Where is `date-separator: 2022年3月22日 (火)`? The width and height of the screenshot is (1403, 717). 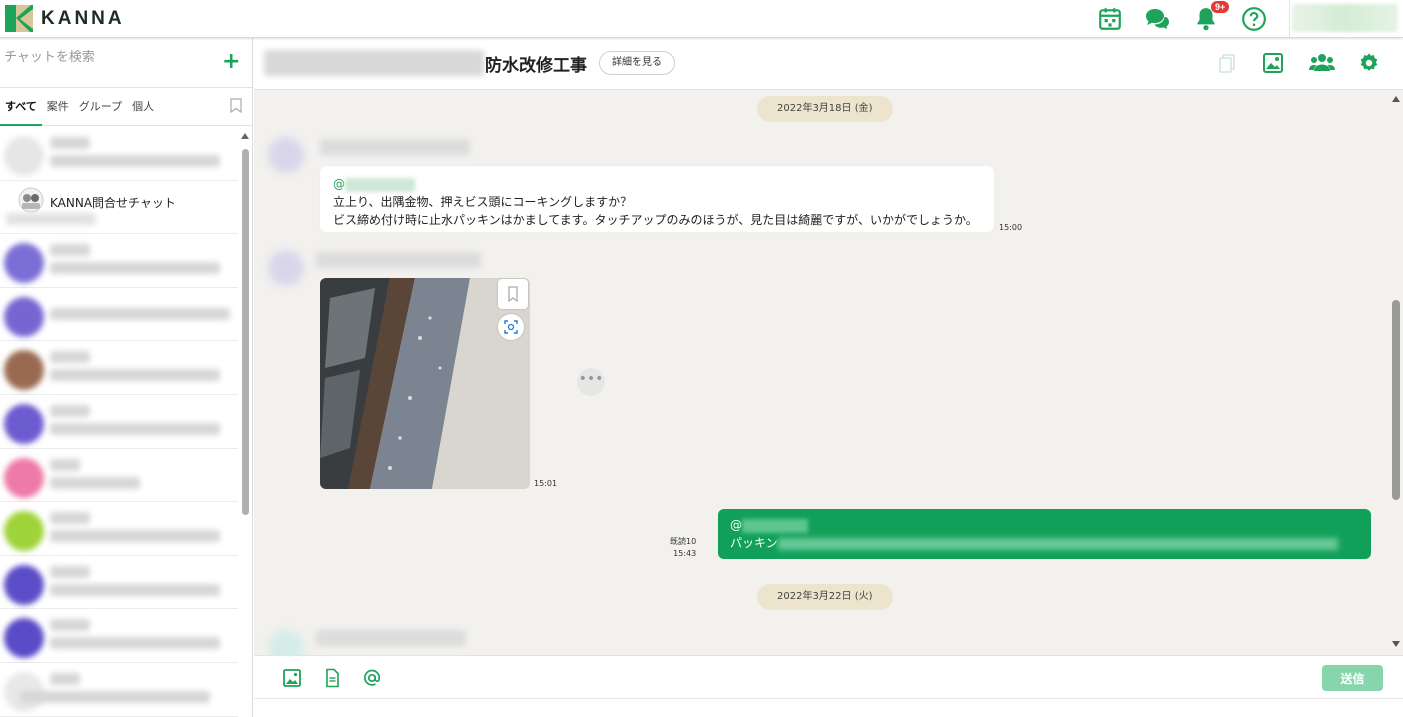 date-separator: 2022年3月22日 (火) is located at coordinates (825, 597).